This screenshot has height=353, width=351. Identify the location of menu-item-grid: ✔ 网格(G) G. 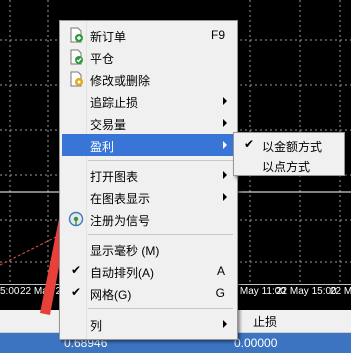
(148, 293).